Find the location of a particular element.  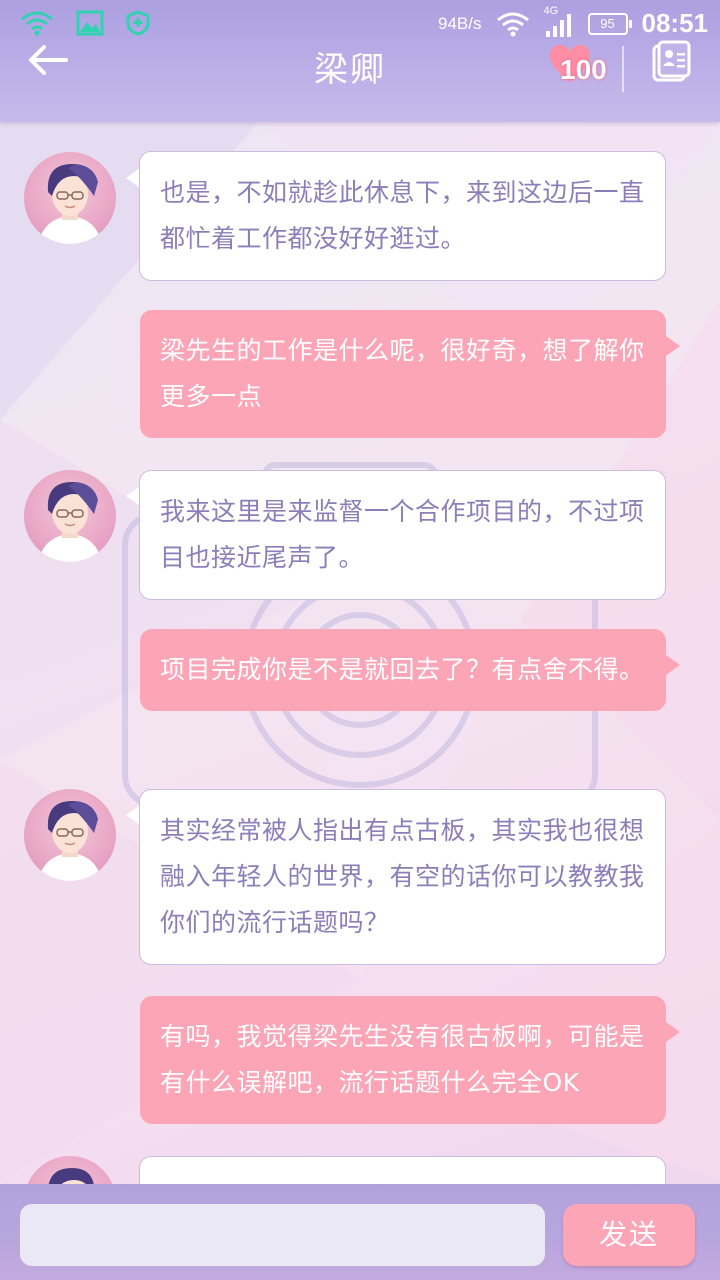

status-time: 08:51 is located at coordinates (675, 23).